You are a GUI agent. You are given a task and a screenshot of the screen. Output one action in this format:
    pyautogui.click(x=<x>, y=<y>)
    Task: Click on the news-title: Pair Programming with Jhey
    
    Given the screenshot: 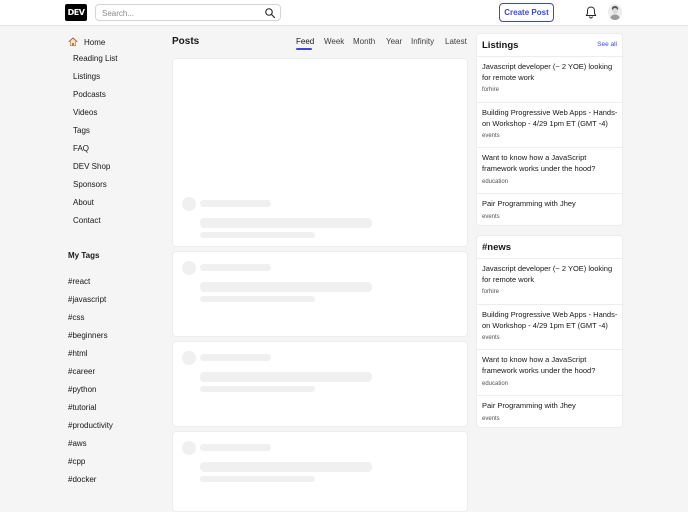 What is the action you would take?
    pyautogui.click(x=529, y=405)
    